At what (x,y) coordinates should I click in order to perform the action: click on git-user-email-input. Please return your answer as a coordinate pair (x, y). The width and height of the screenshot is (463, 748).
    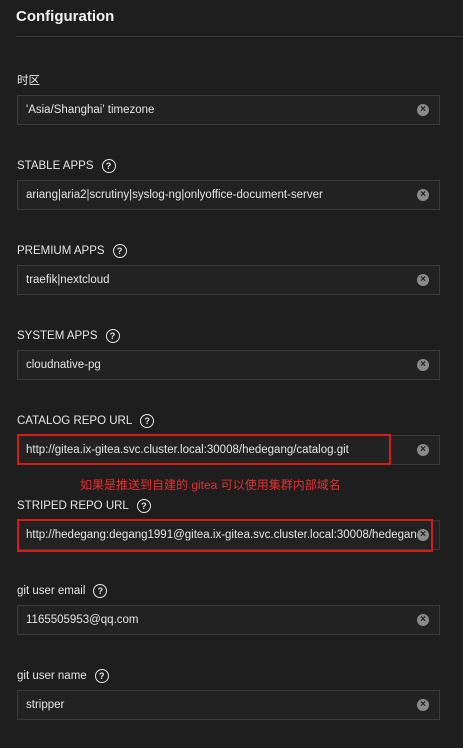
    Looking at the image, I should click on (218, 620).